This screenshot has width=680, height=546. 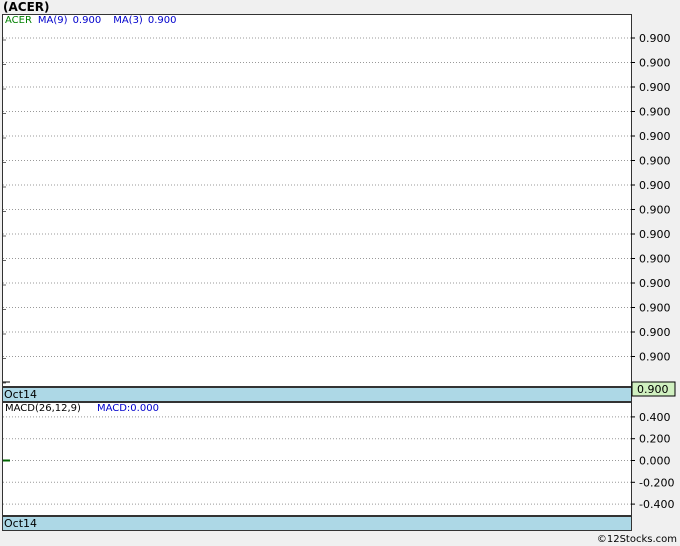 I want to click on credit: ©12Stocks.com, so click(x=637, y=539).